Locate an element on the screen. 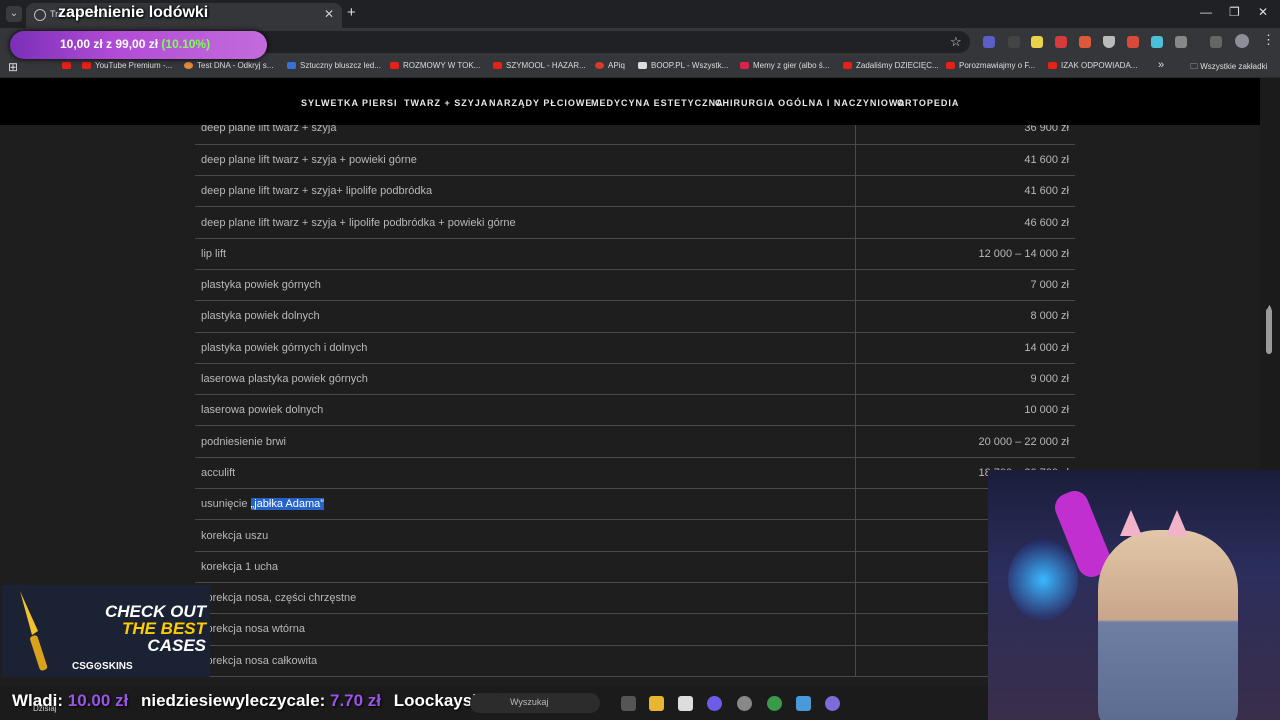  price-row: lip lift 12 000 – 14 000 zł is located at coordinates (635, 254).